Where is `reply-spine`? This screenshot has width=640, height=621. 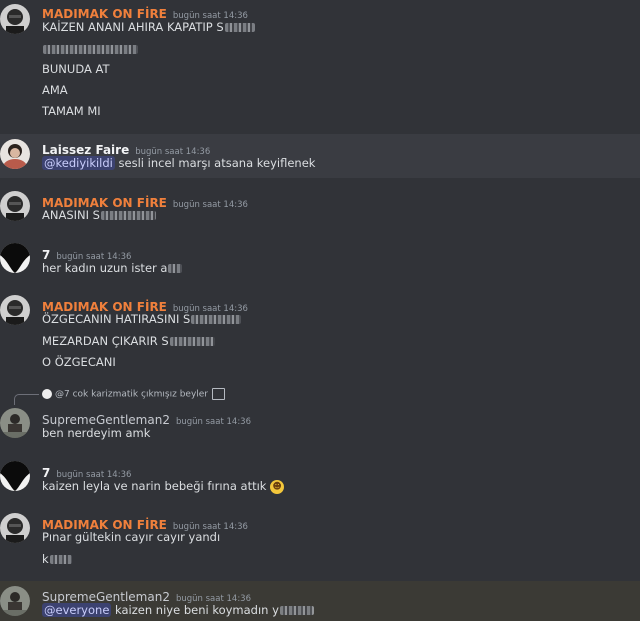
reply-spine is located at coordinates (26, 399).